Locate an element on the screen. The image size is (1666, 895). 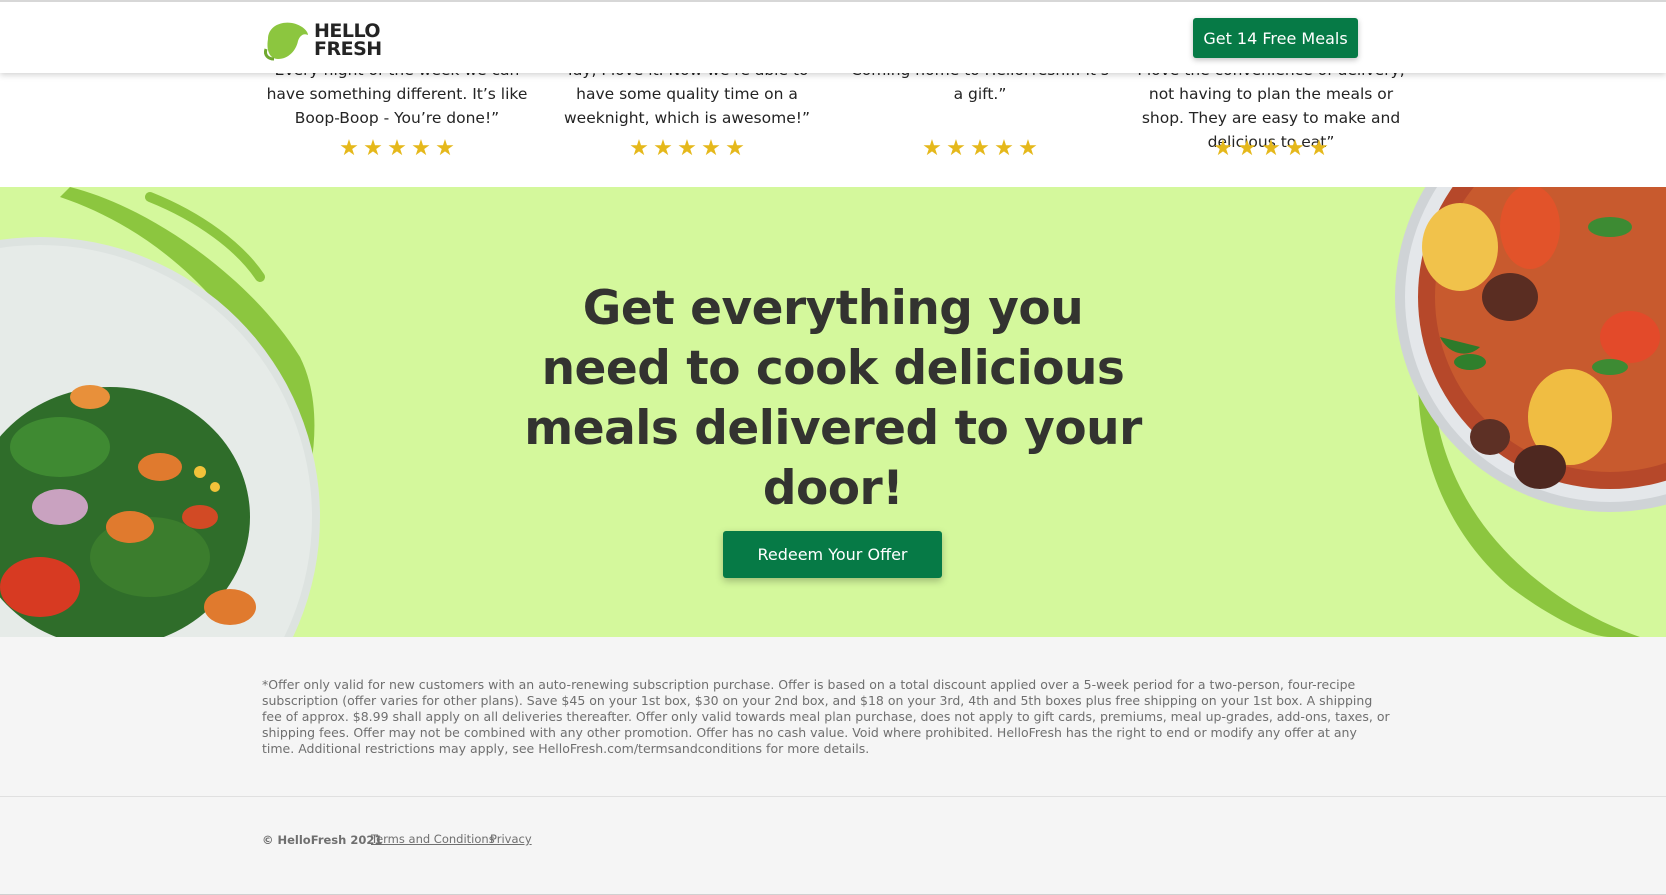
logo-line-2: FRESH is located at coordinates (348, 49).